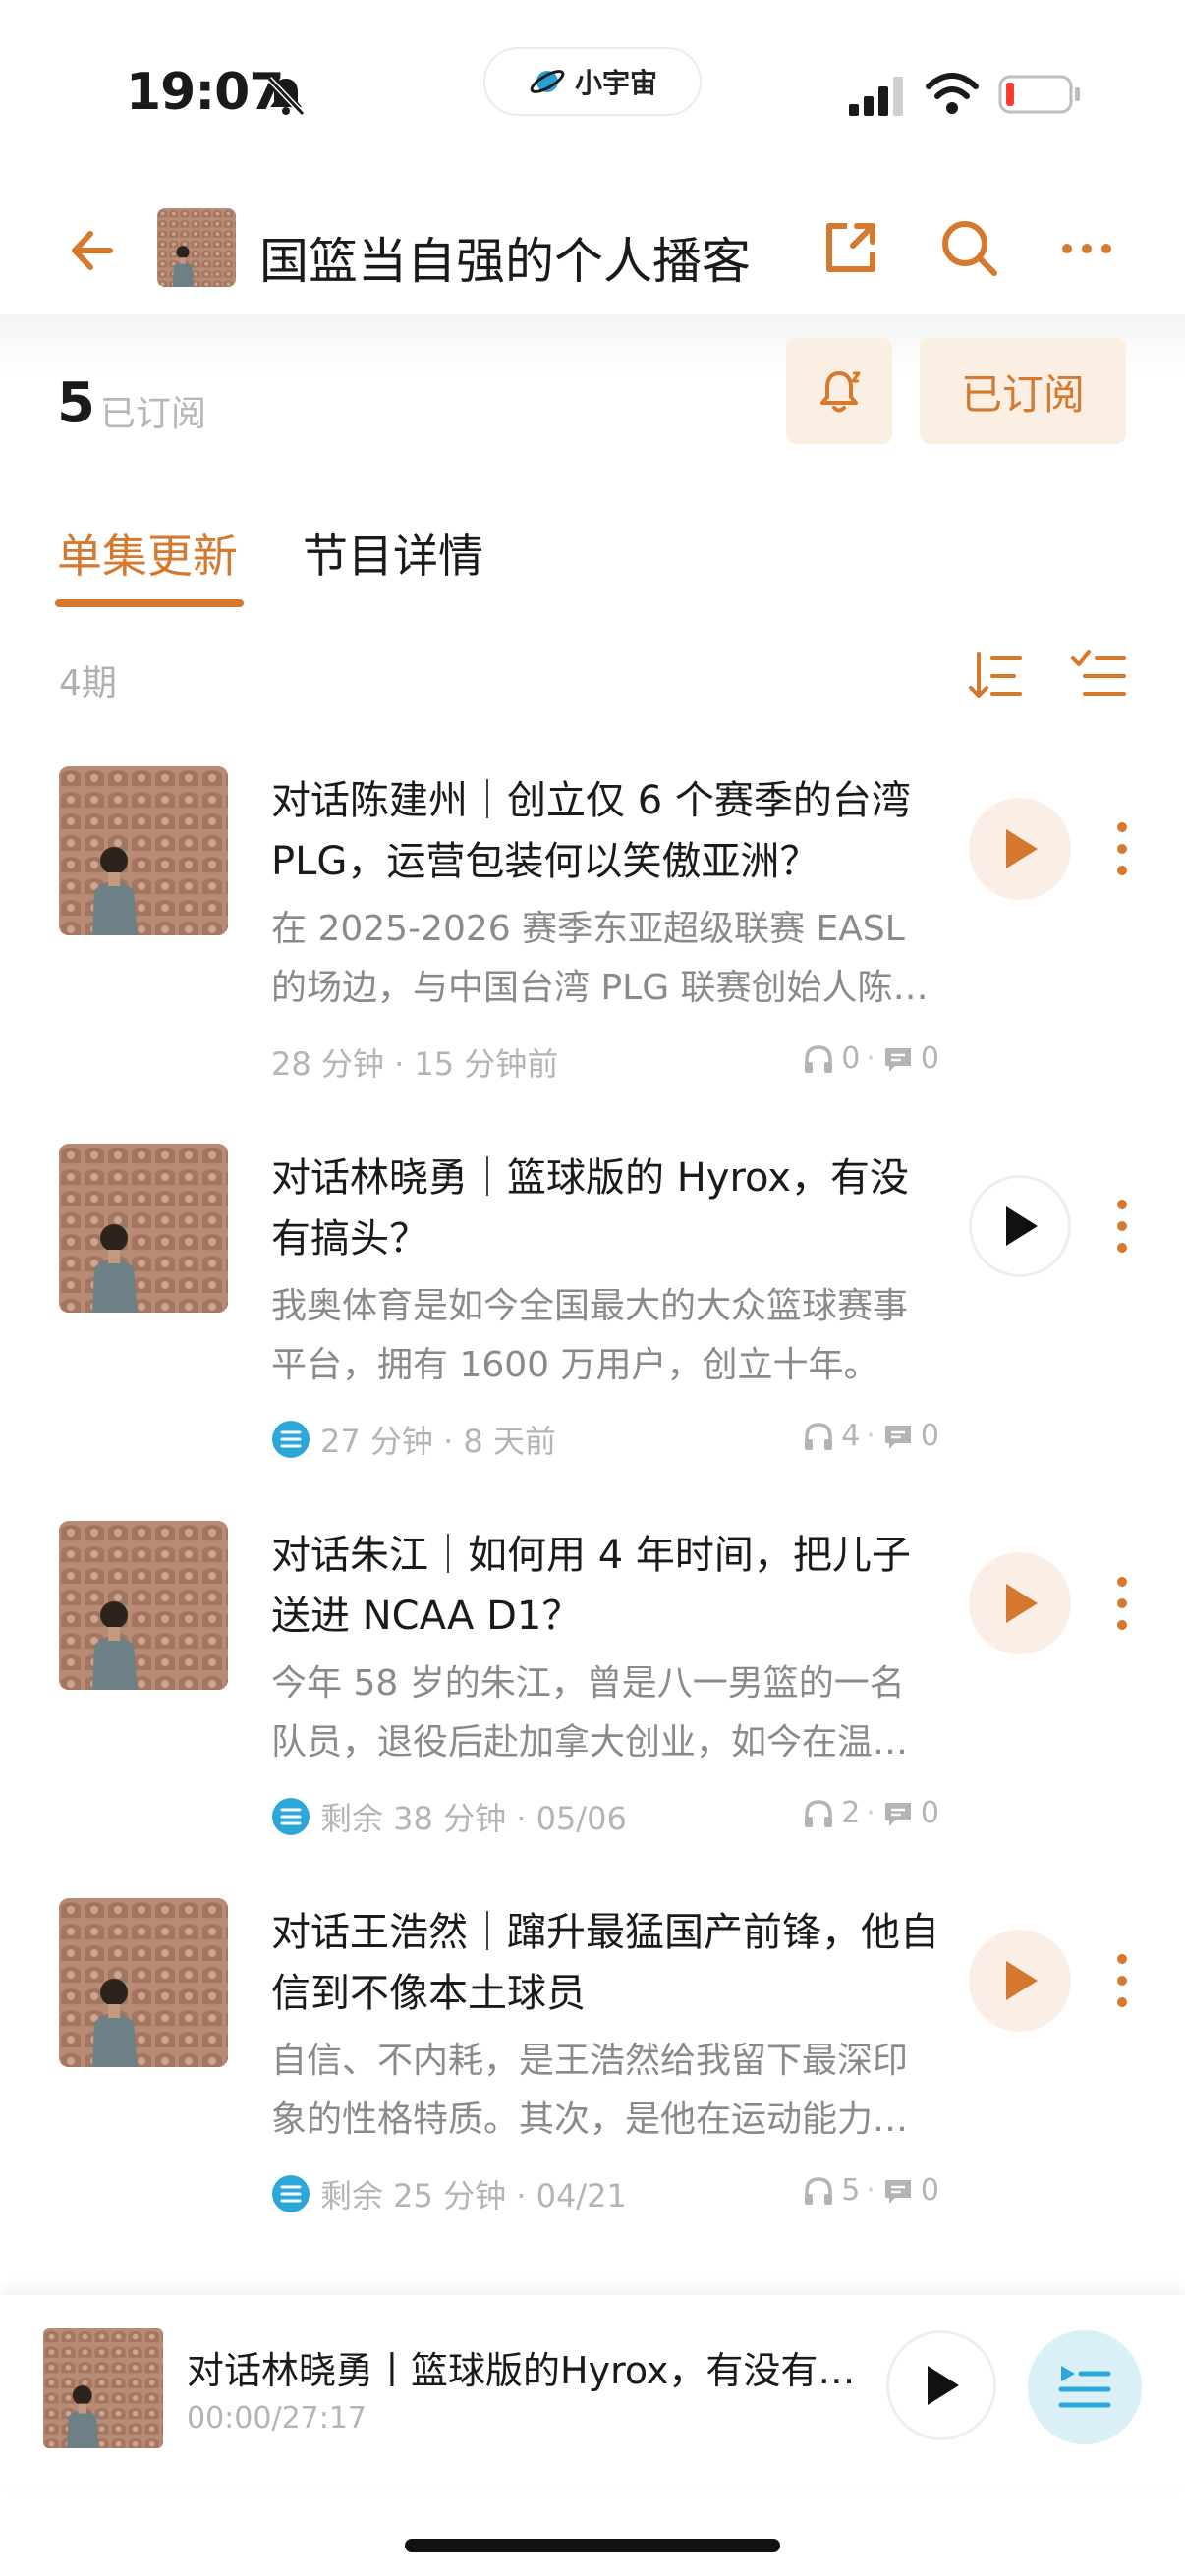 Image resolution: width=1185 pixels, height=2576 pixels. Describe the element at coordinates (850, 247) in the screenshot. I see `share-icon` at that location.